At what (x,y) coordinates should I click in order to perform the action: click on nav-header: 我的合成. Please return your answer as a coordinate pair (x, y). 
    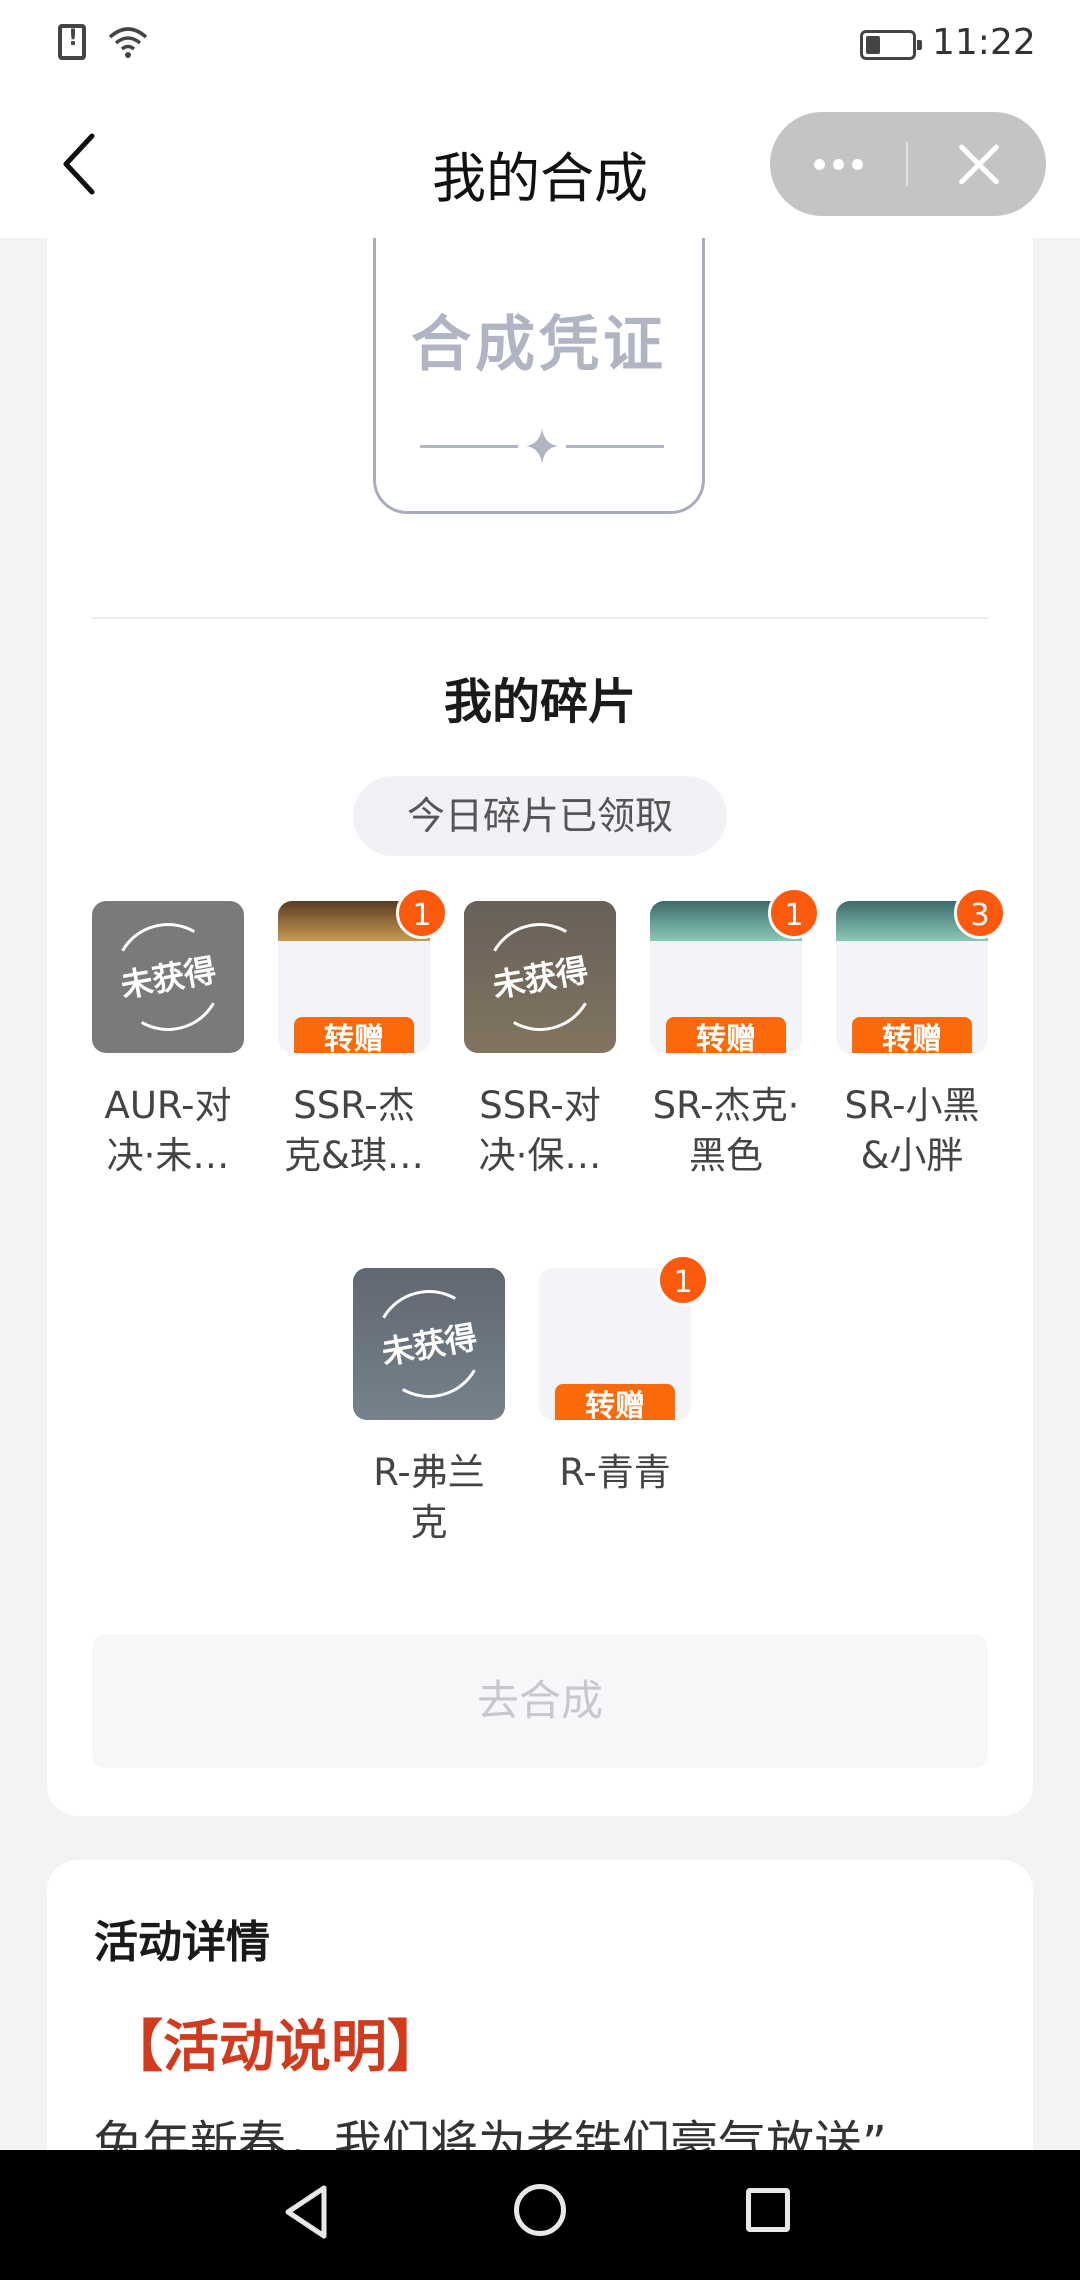
    Looking at the image, I should click on (540, 164).